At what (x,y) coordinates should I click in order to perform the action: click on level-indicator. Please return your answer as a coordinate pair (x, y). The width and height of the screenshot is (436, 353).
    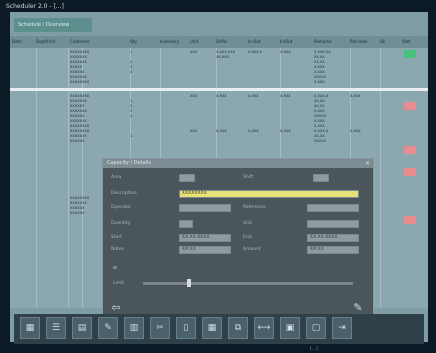
    Looking at the image, I should click on (115, 267).